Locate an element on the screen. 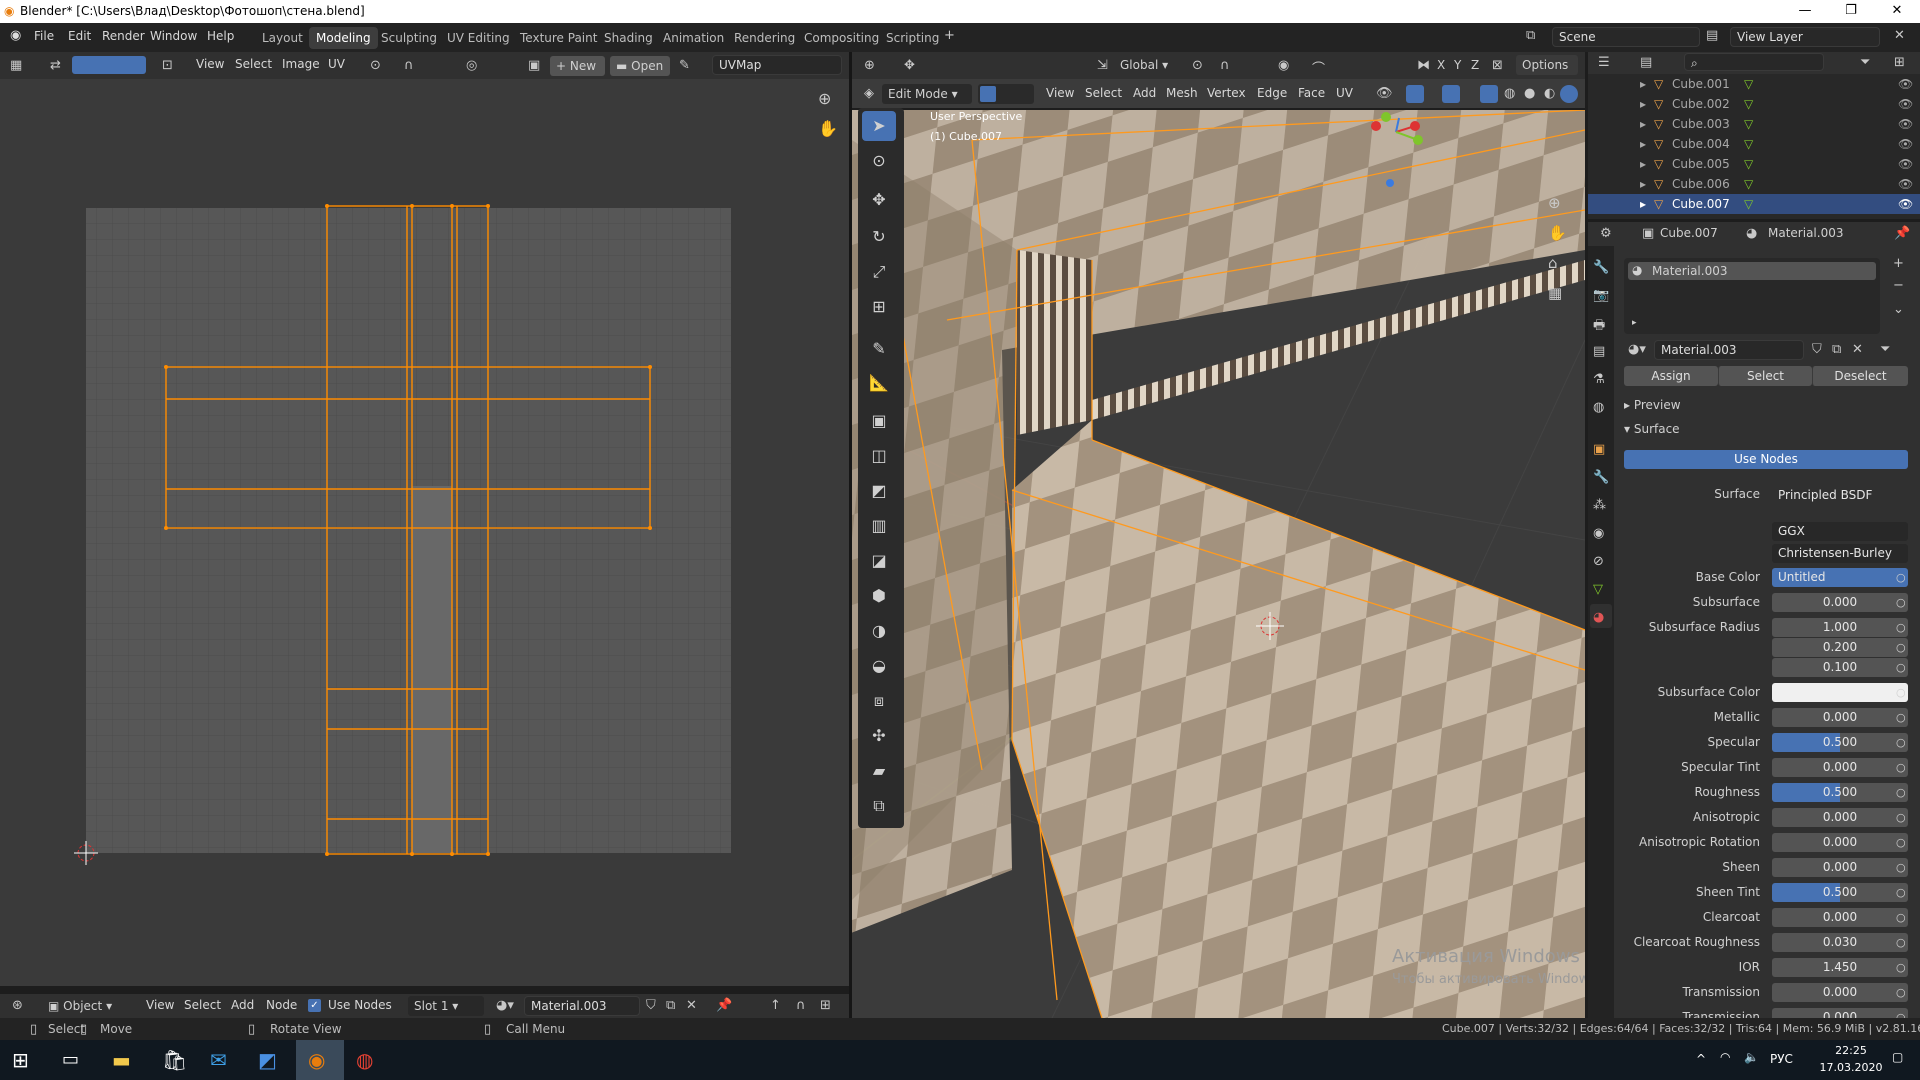 Image resolution: width=1920 pixels, height=1080 pixels. display-mode-icon: ▤ is located at coordinates (1646, 62).